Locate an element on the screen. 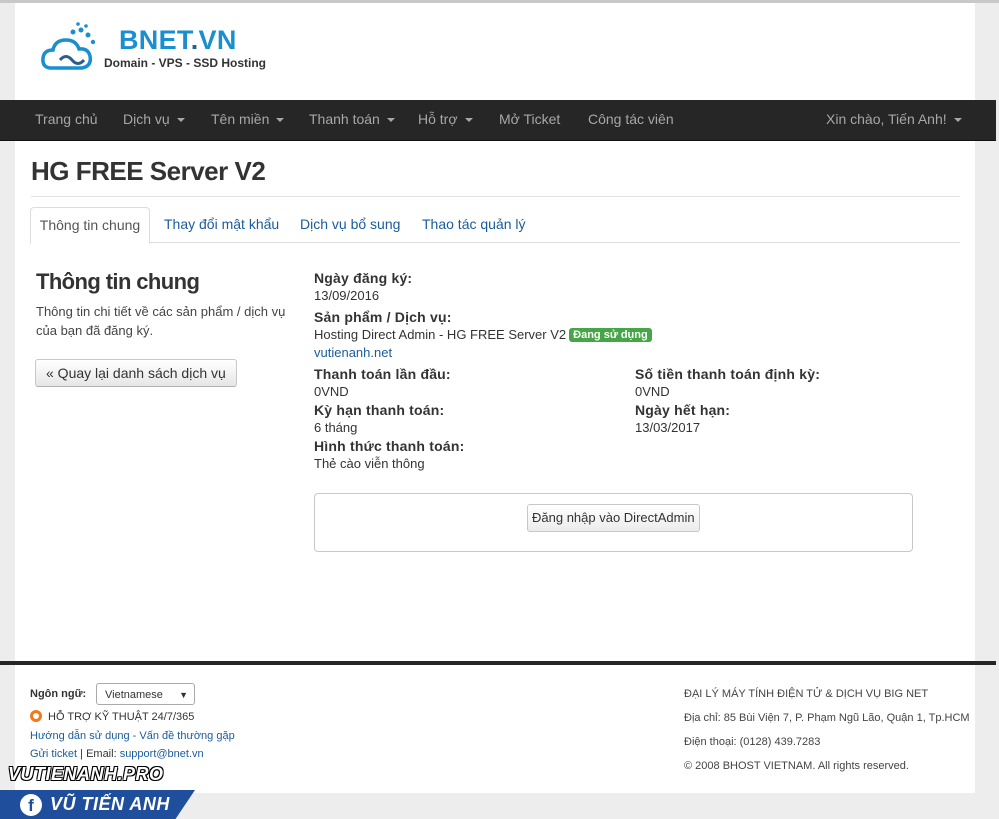 Image resolution: width=999 pixels, height=819 pixels. title-divider is located at coordinates (495, 196).